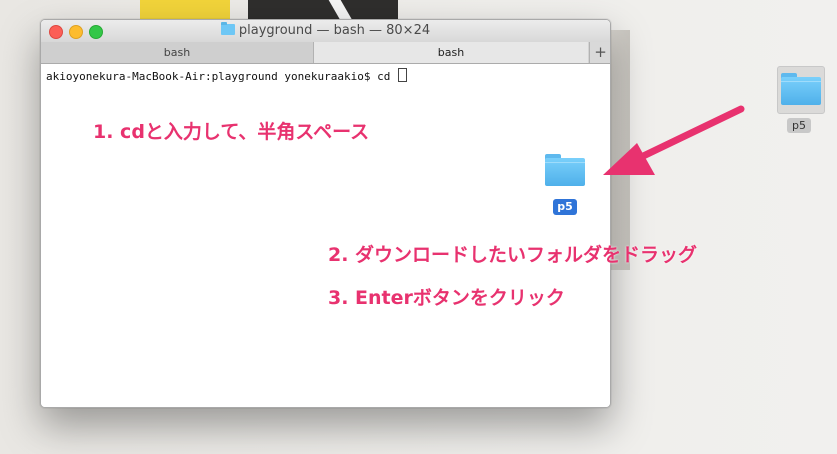 The height and width of the screenshot is (454, 837). What do you see at coordinates (323, 10) in the screenshot?
I see `background-artwork-dark` at bounding box center [323, 10].